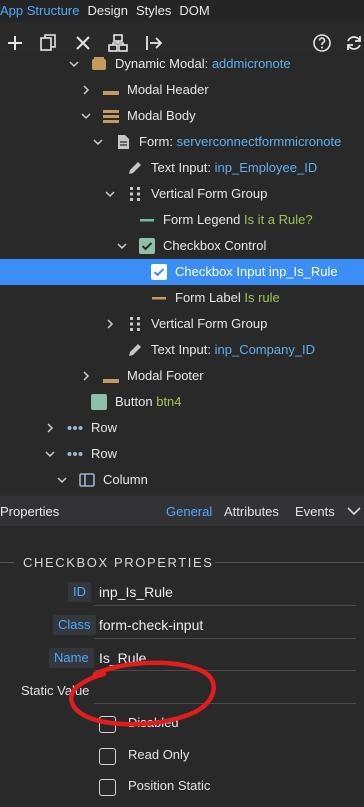  What do you see at coordinates (159, 298) in the screenshot?
I see `label-icon` at bounding box center [159, 298].